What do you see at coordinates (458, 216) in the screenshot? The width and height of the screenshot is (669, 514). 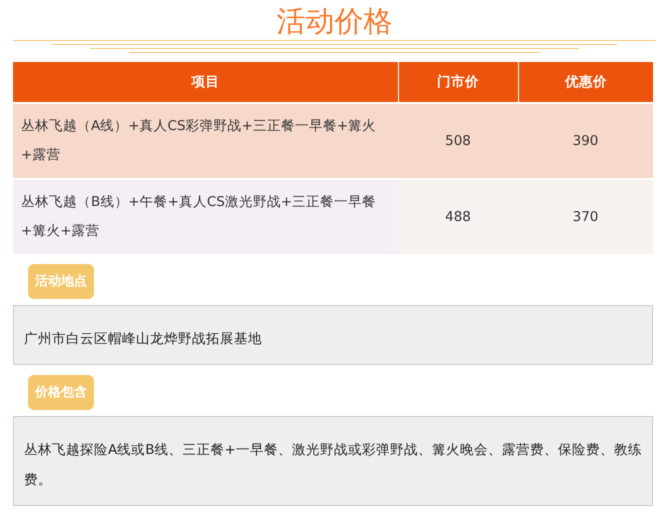 I see `table-cell: 488` at bounding box center [458, 216].